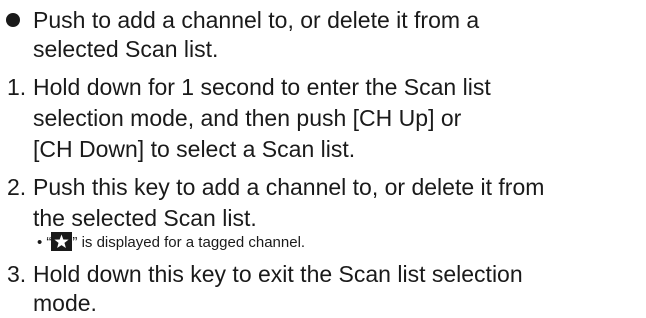 The width and height of the screenshot is (646, 318). Describe the element at coordinates (189, 242) in the screenshot. I see `note-suffix: ” is displayed for a tagged channel.` at that location.